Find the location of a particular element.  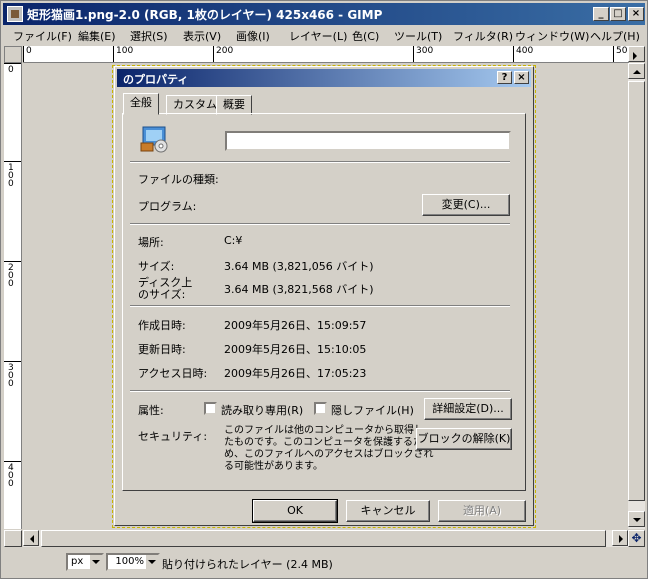

status-bar: px 100% 貼り付けられたレイヤー (2.4 MB) is located at coordinates (324, 563).